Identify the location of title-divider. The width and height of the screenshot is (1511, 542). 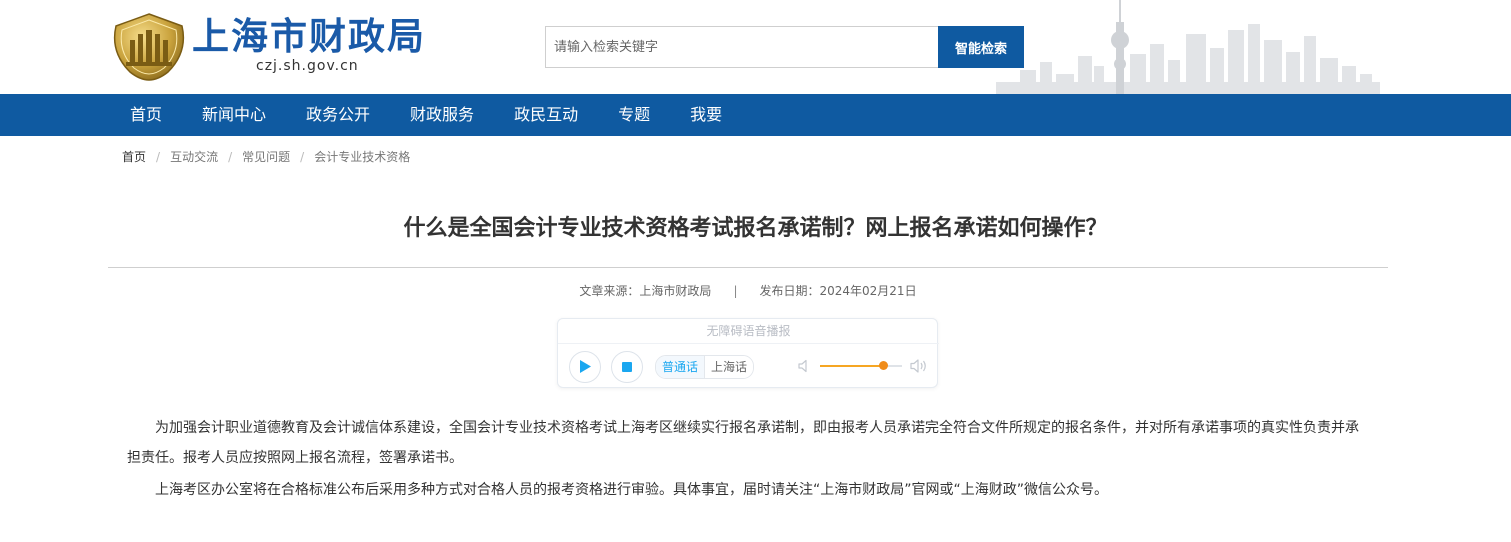
(748, 267).